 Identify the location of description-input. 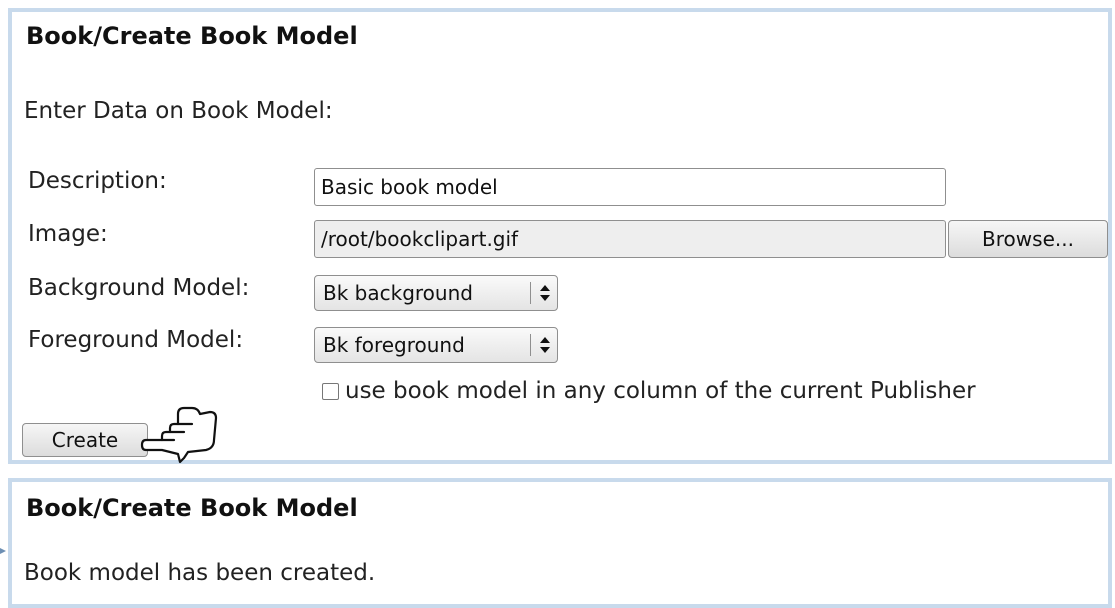
(630, 187).